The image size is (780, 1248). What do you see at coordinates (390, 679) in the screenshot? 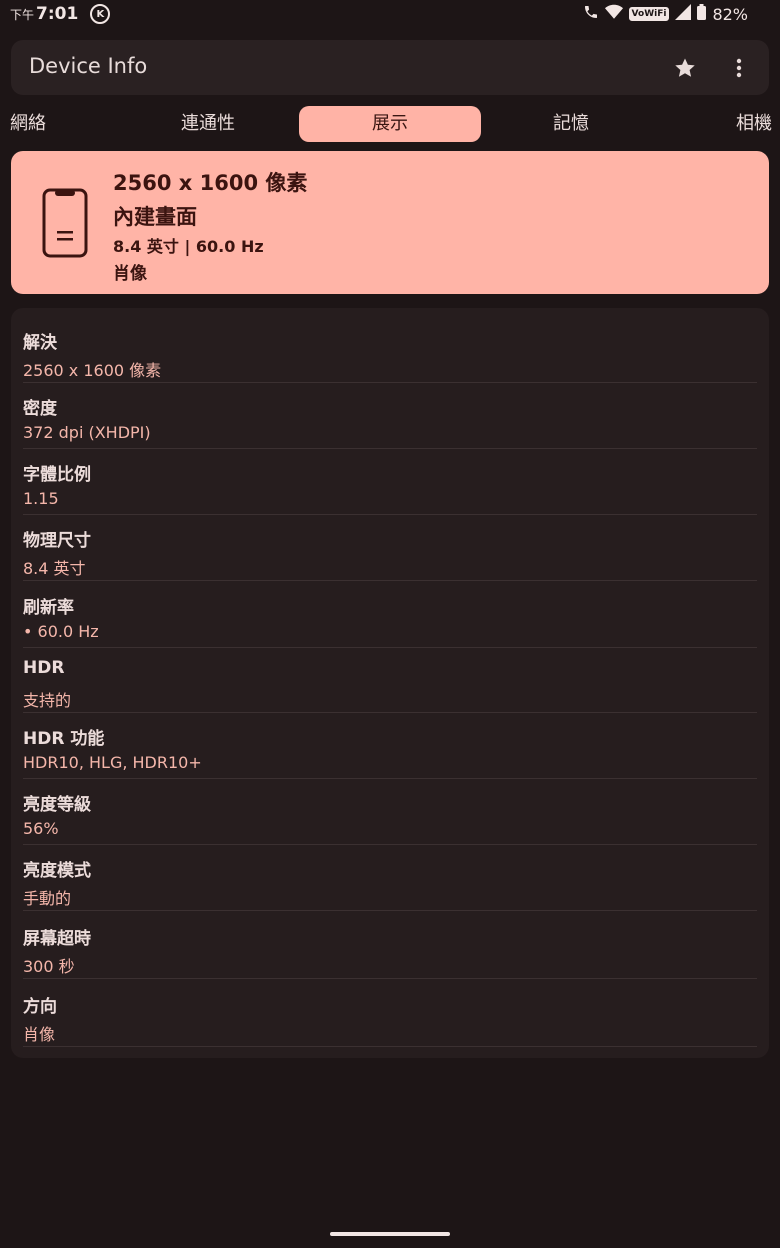
I see `list-item-hdr: HDR 支持的` at bounding box center [390, 679].